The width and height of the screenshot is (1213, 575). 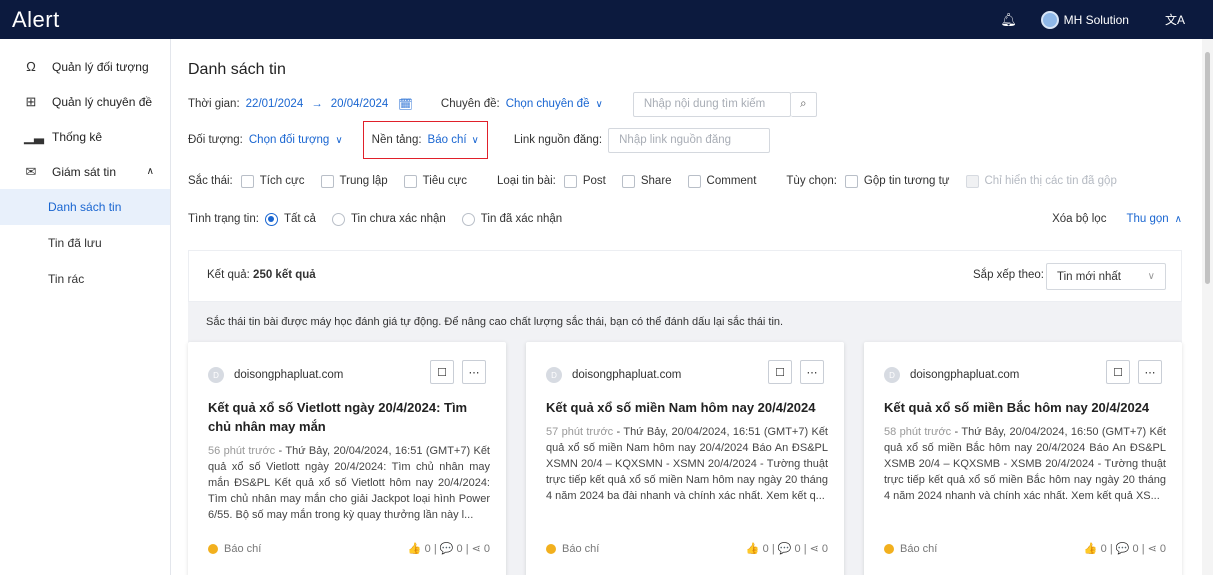 I want to click on table-icon: ⊞, so click(x=31, y=101).